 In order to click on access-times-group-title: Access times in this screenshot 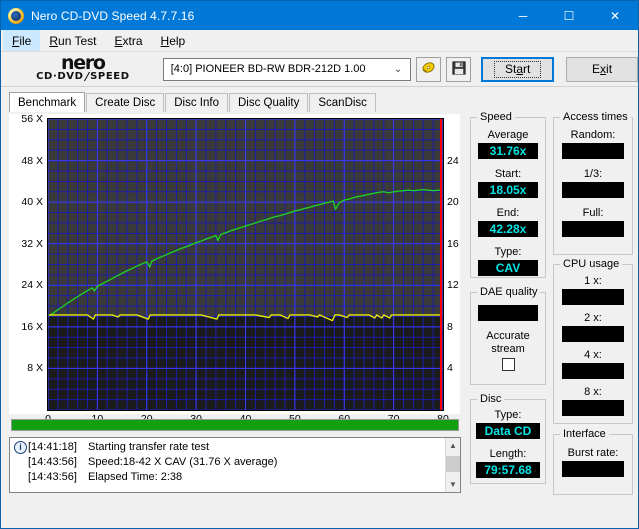, I will do `click(595, 117)`.